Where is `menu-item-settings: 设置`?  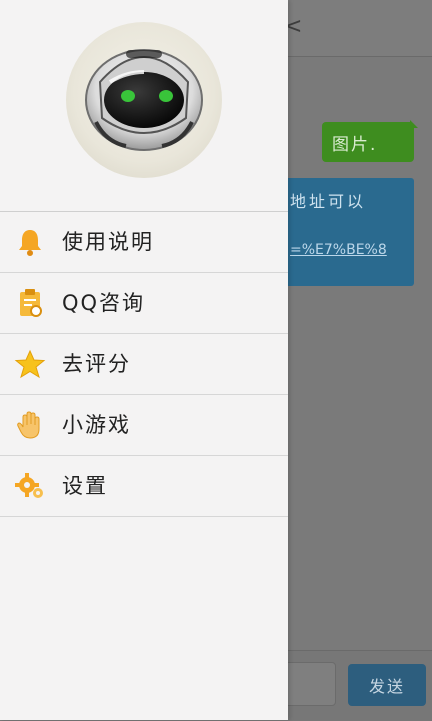 menu-item-settings: 设置 is located at coordinates (144, 486).